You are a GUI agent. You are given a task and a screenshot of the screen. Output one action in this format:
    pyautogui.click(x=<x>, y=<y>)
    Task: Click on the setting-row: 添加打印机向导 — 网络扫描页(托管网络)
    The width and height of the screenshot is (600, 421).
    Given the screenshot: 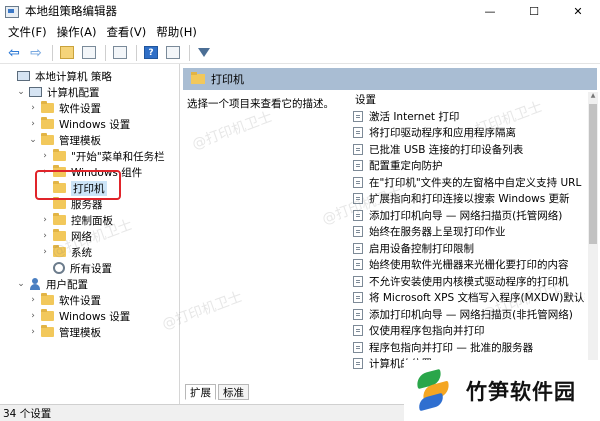 What is the action you would take?
    pyautogui.click(x=469, y=215)
    